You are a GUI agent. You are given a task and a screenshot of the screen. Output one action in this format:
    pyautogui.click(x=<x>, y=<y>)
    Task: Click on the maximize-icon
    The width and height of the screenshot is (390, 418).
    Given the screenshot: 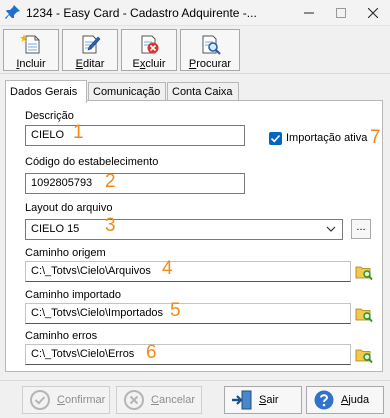 What is the action you would take?
    pyautogui.click(x=341, y=13)
    